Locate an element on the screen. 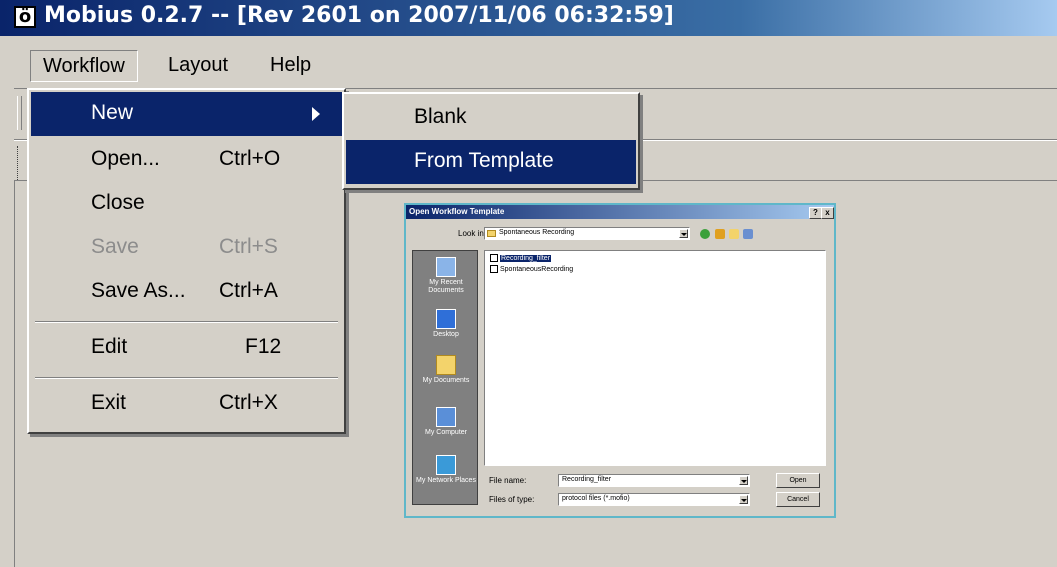 This screenshot has width=1057, height=567. files-of-type-label: Files of type: is located at coordinates (512, 499).